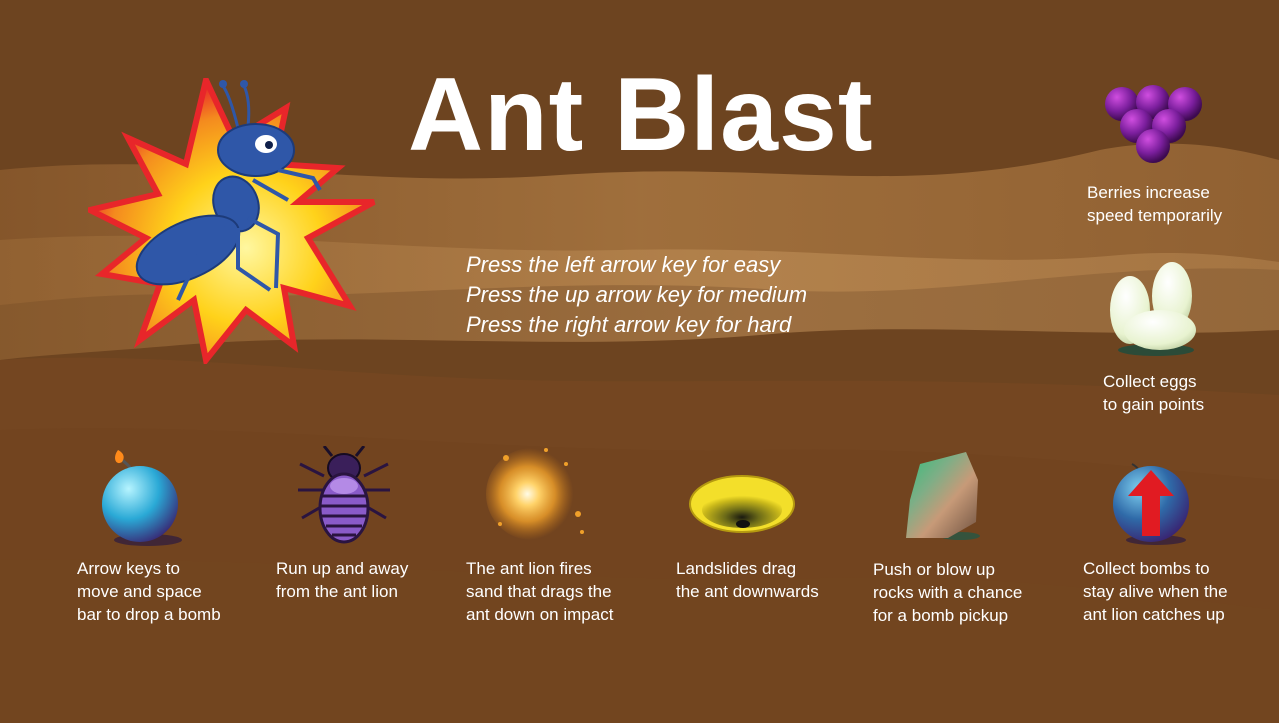 The image size is (1279, 723). What do you see at coordinates (742, 504) in the screenshot?
I see `landslide-hole-icon` at bounding box center [742, 504].